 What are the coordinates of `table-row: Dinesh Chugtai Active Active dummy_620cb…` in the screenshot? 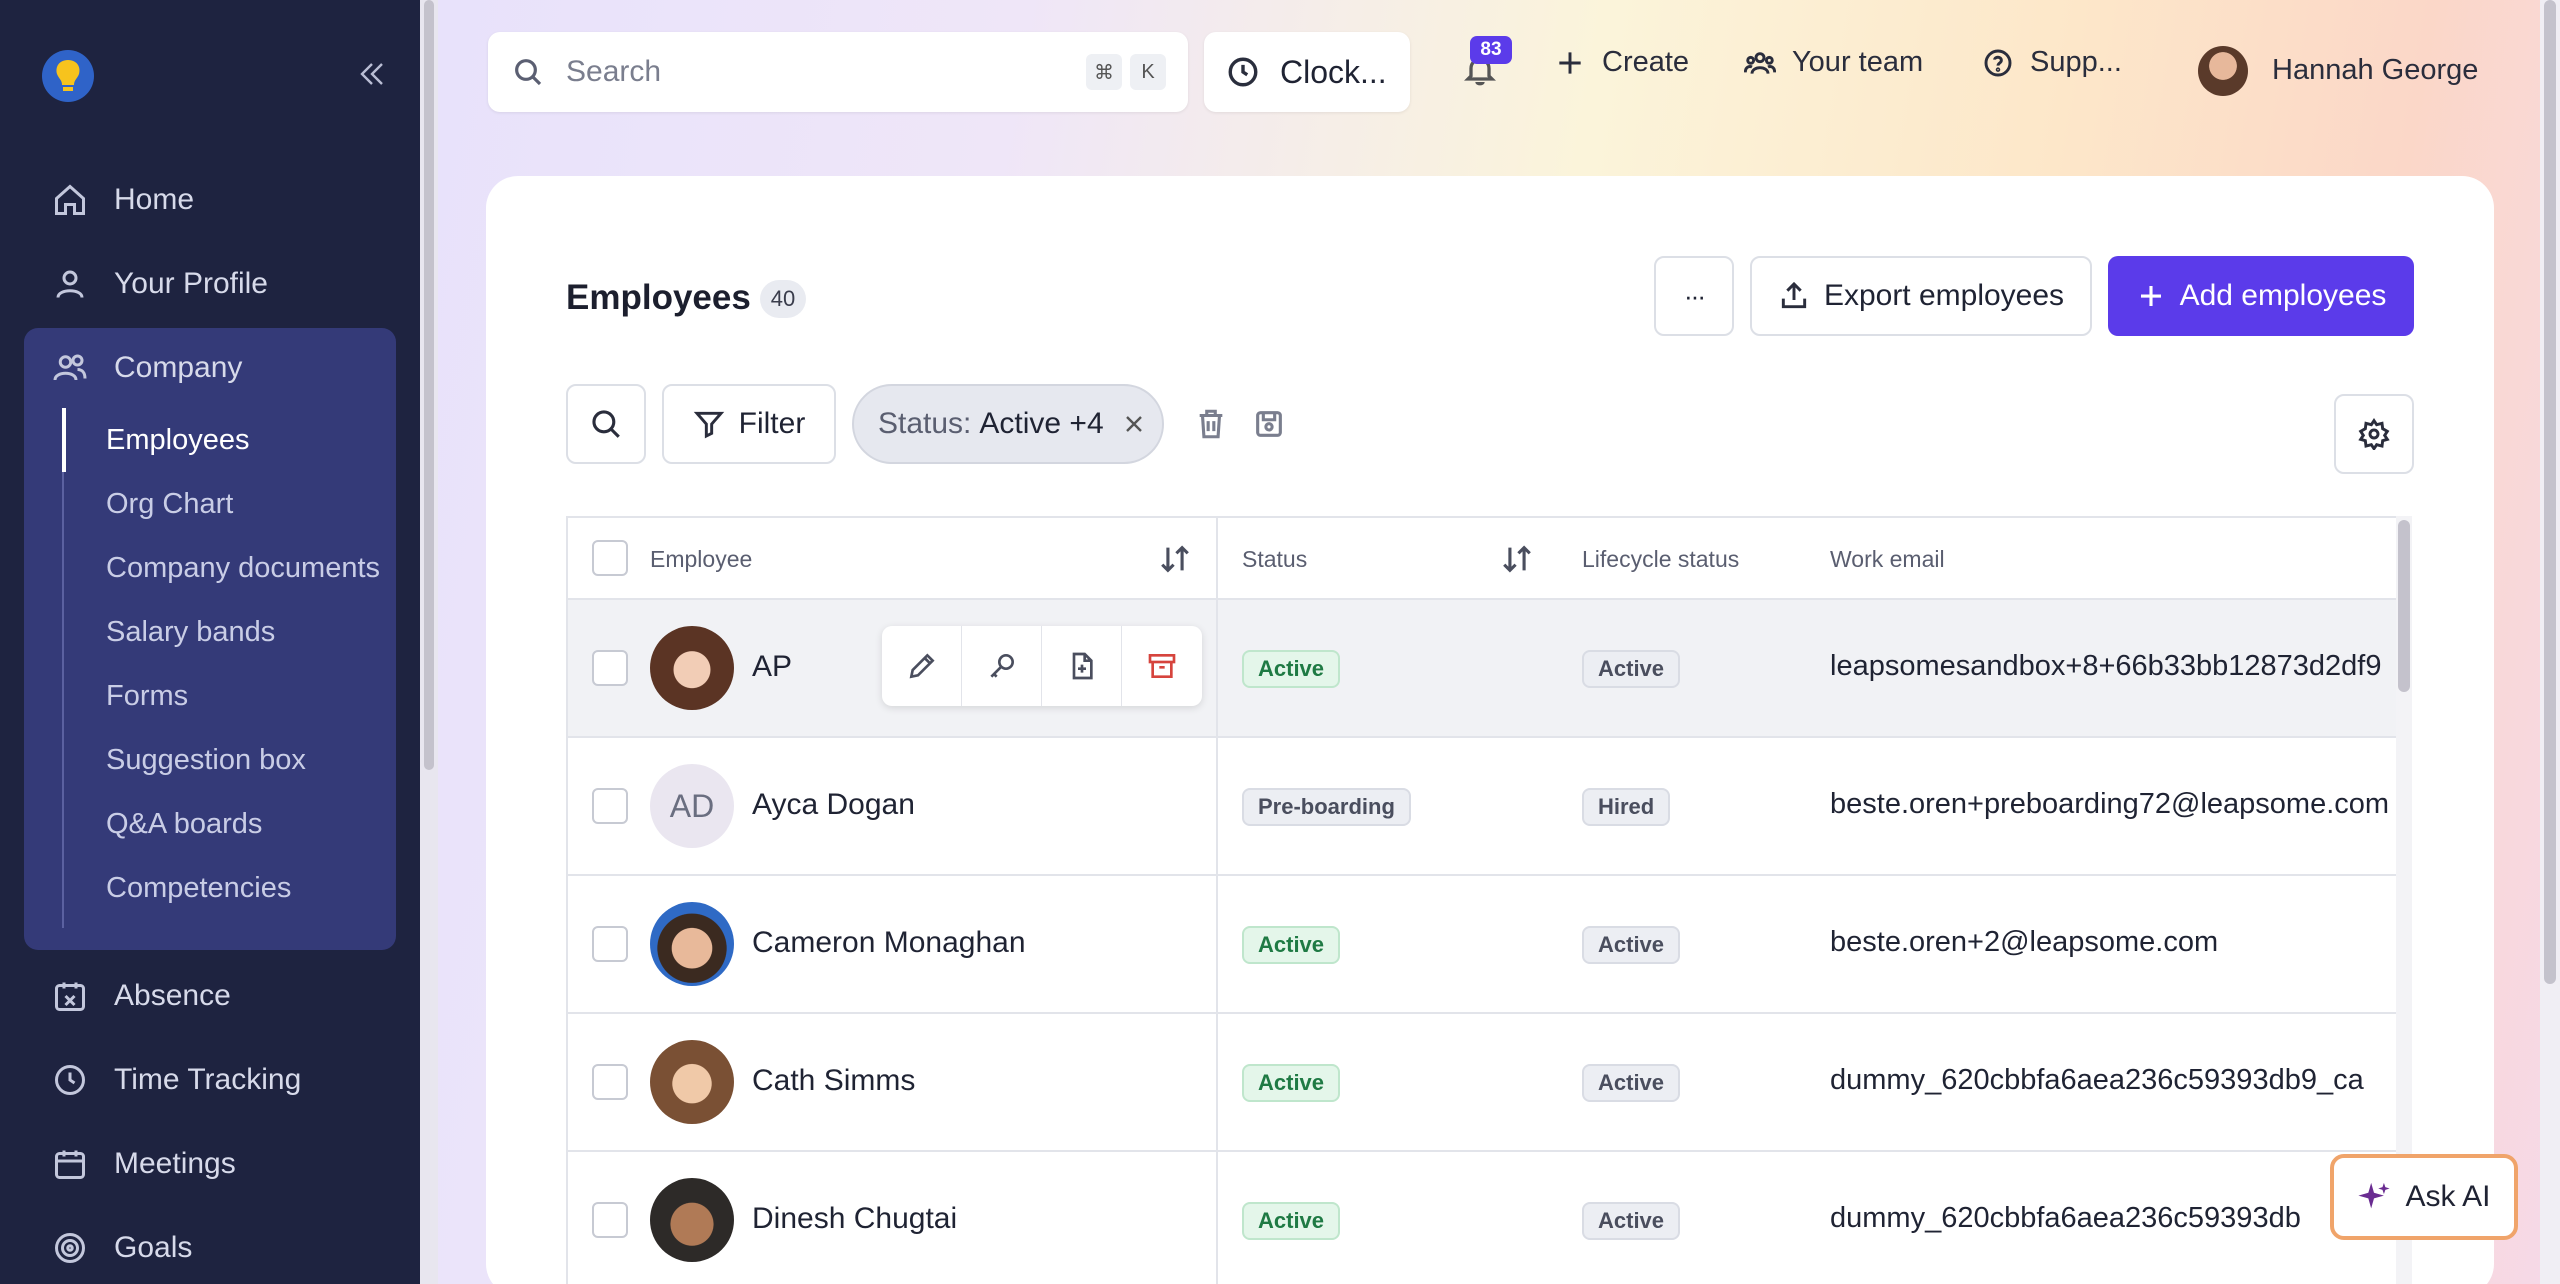 It's located at (1490, 1218).